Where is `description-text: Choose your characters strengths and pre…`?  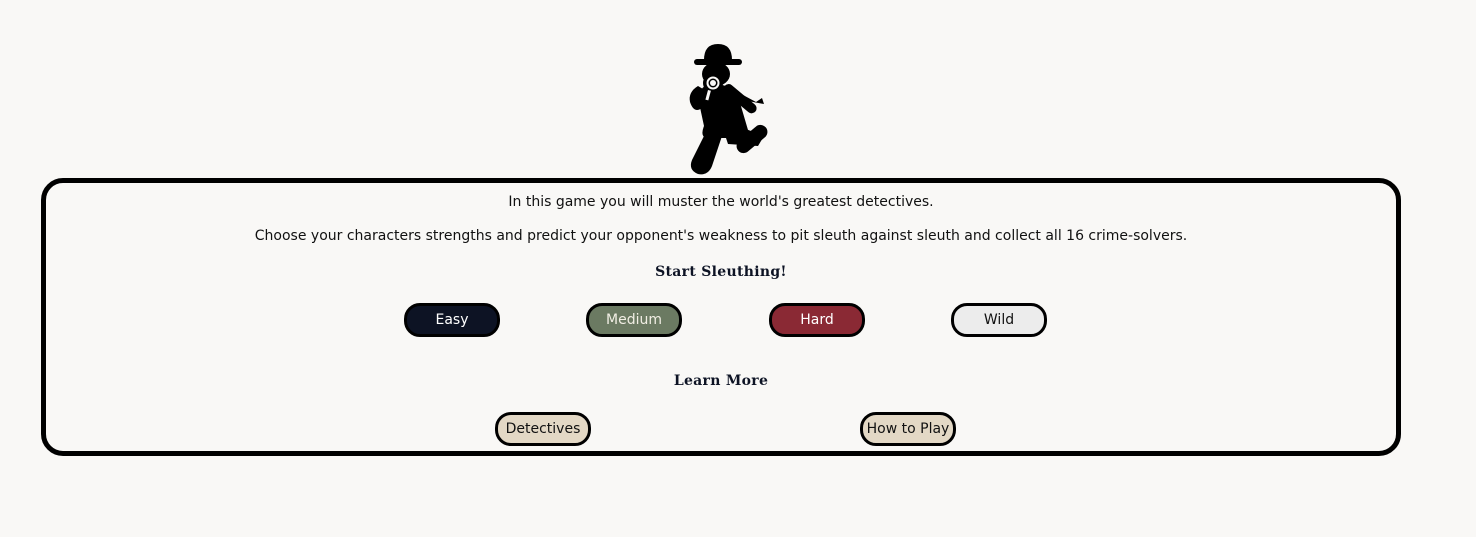 description-text: Choose your characters strengths and pre… is located at coordinates (721, 236).